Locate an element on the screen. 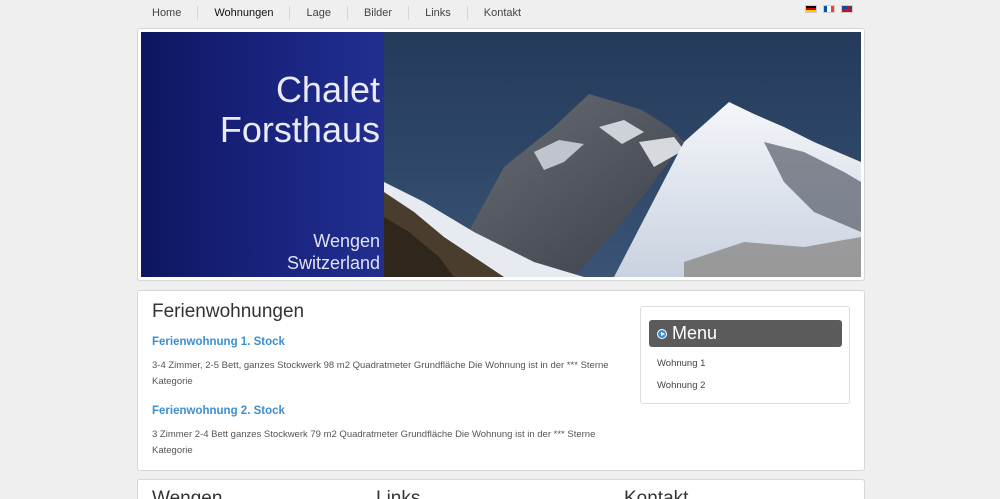 The image size is (1000, 499). side-menu: Menu Wohnung 1 Wohnung 2 is located at coordinates (745, 355).